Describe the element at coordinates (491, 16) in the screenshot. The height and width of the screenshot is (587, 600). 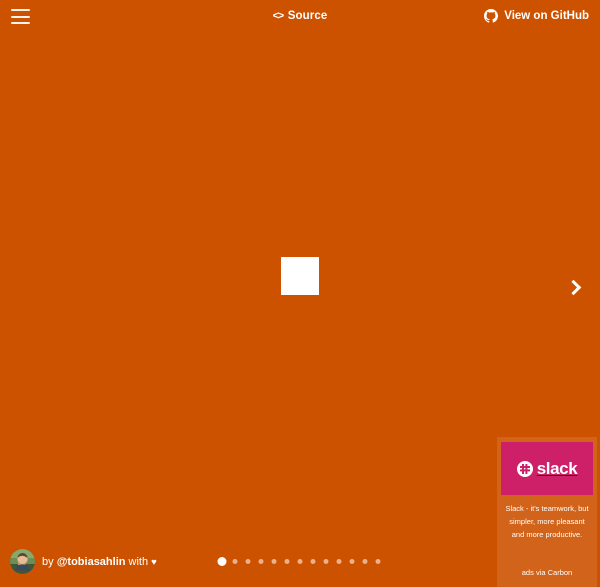
I see `github-icon` at that location.